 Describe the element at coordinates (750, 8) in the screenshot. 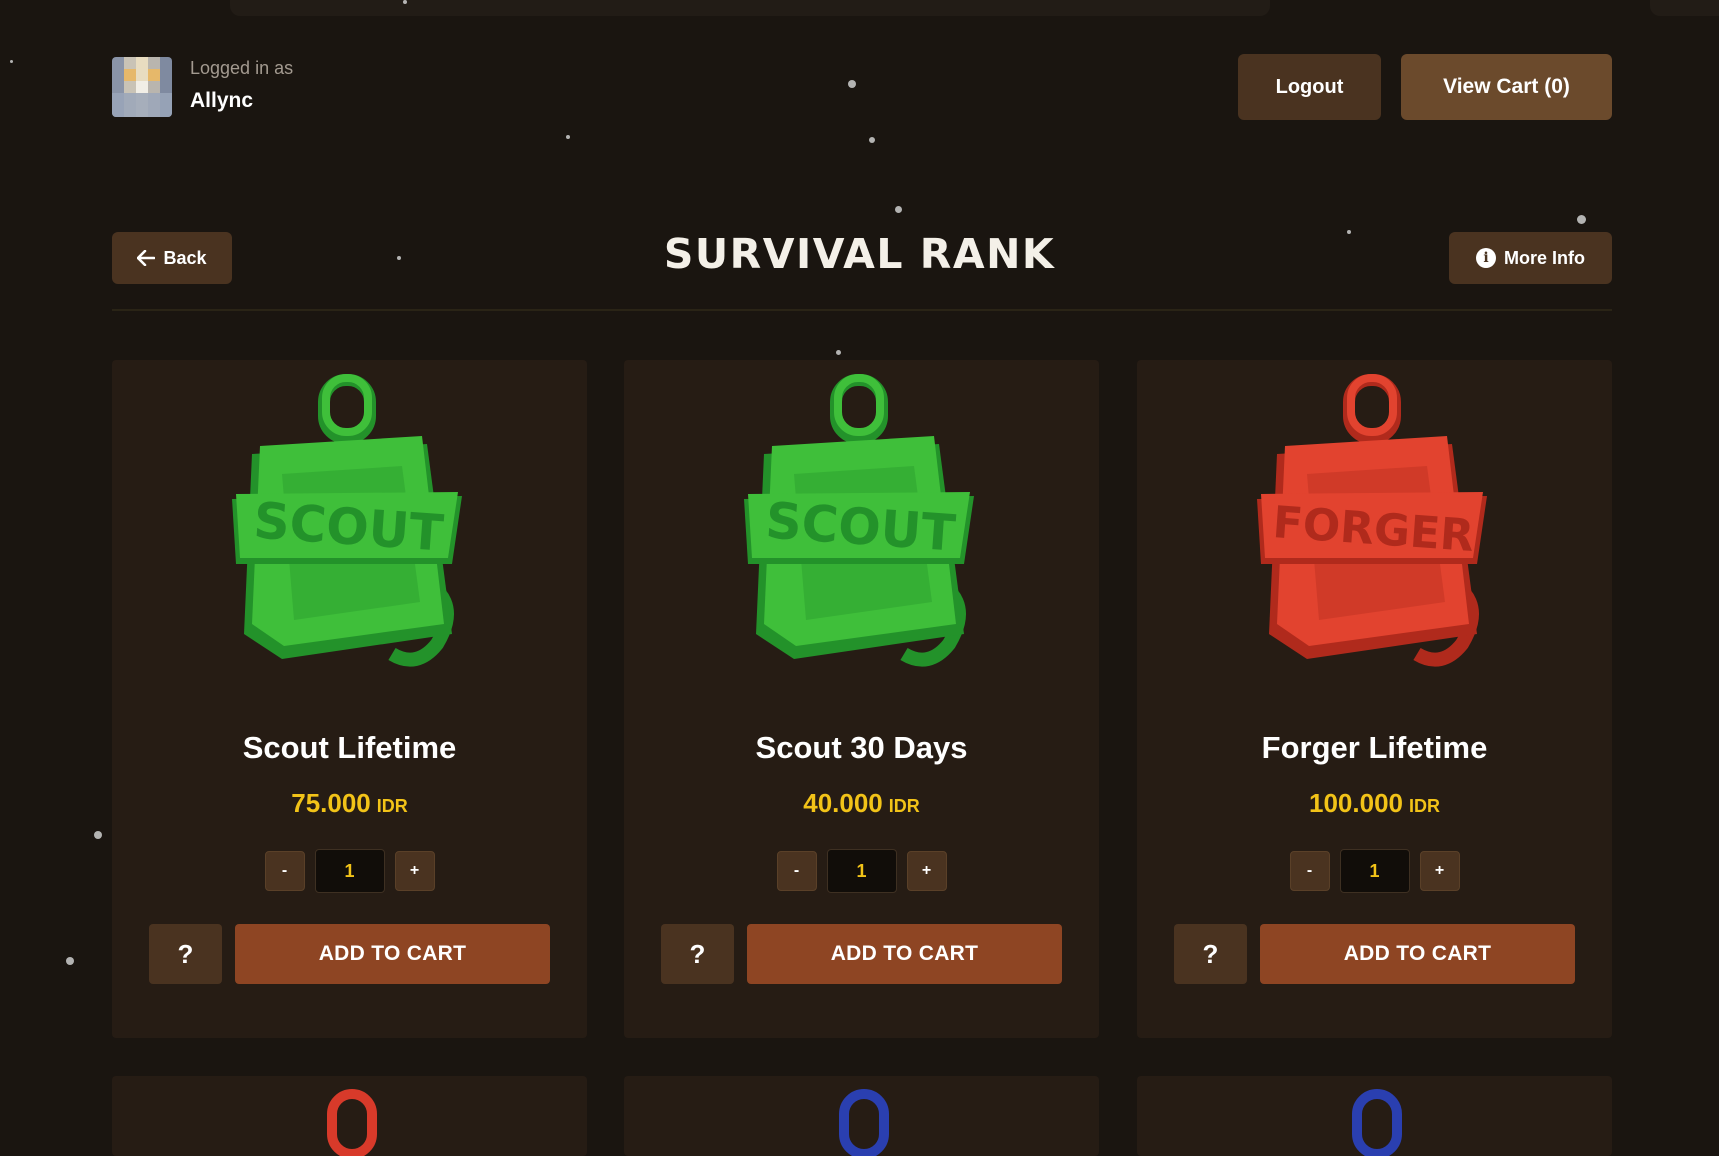

I see `top-strip` at that location.